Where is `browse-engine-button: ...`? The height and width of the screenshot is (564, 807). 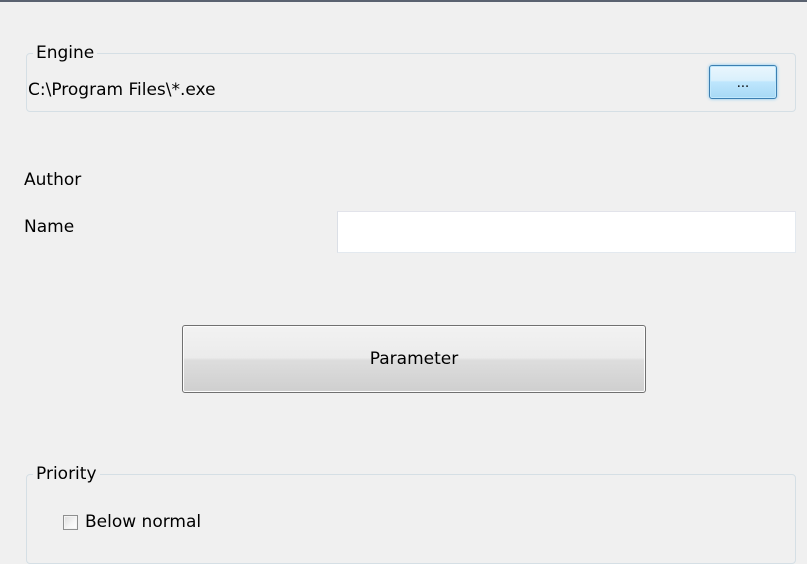
browse-engine-button: ... is located at coordinates (743, 82).